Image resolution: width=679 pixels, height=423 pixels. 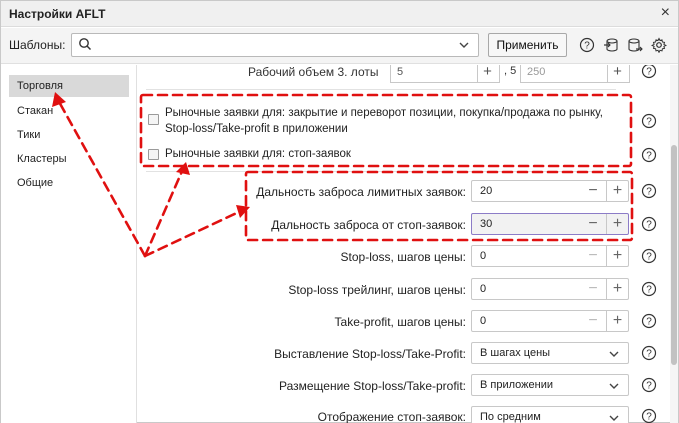 I want to click on limit-offset-stepper: 20 − +, so click(x=550, y=191).